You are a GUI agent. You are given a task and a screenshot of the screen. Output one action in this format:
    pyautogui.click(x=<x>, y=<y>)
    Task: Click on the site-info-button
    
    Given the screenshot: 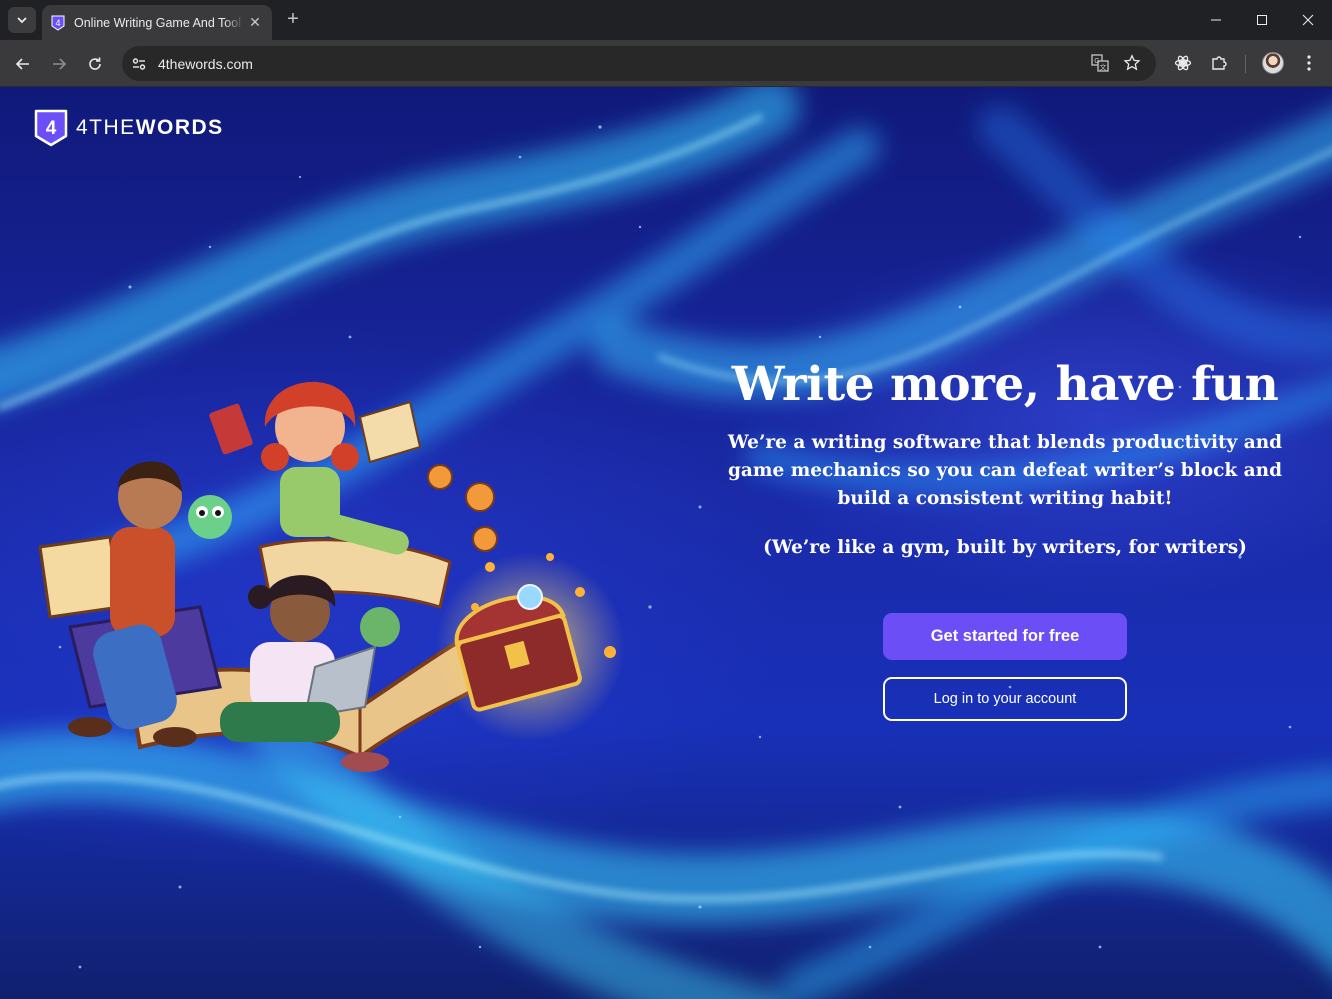 What is the action you would take?
    pyautogui.click(x=139, y=64)
    